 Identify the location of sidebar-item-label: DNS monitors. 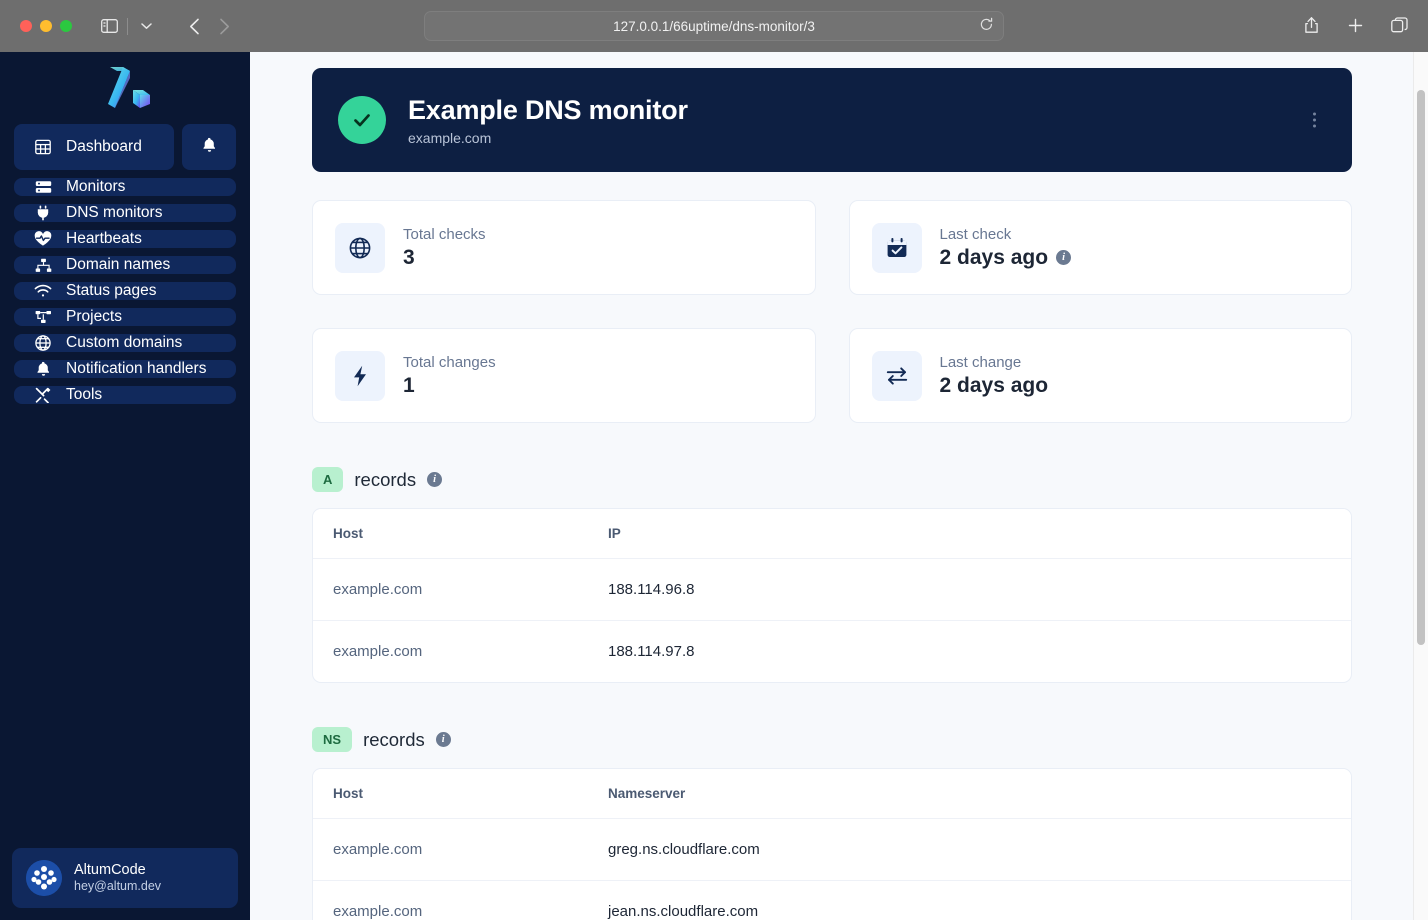
(114, 212).